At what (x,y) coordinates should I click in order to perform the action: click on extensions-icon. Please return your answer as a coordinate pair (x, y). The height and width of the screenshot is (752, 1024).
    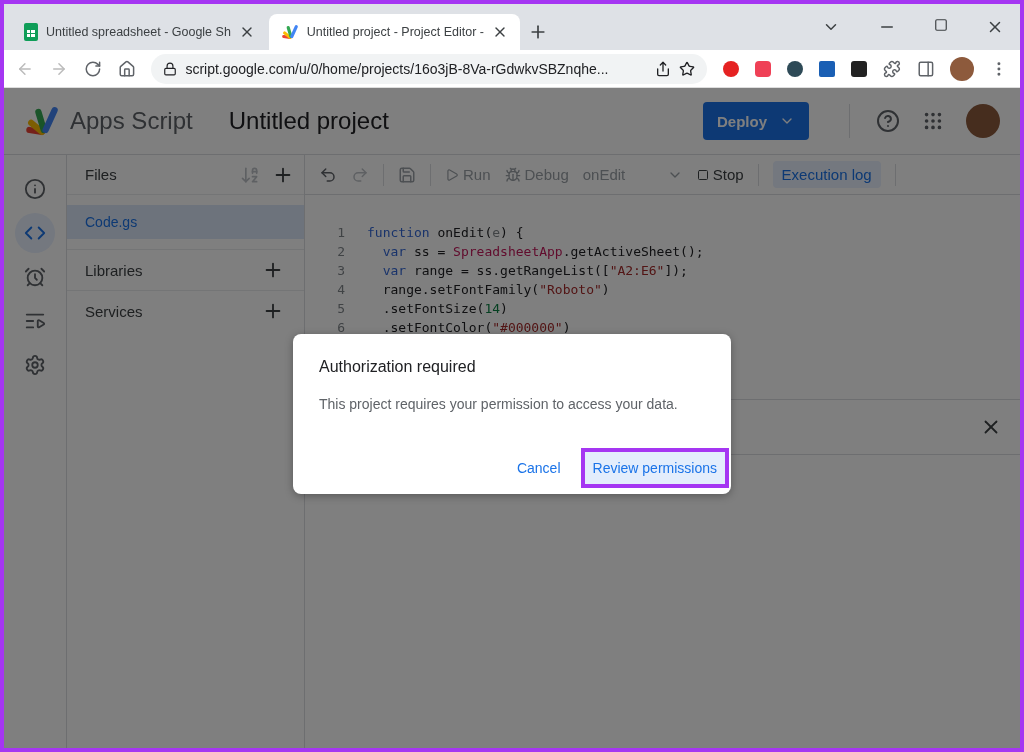
    Looking at the image, I should click on (891, 68).